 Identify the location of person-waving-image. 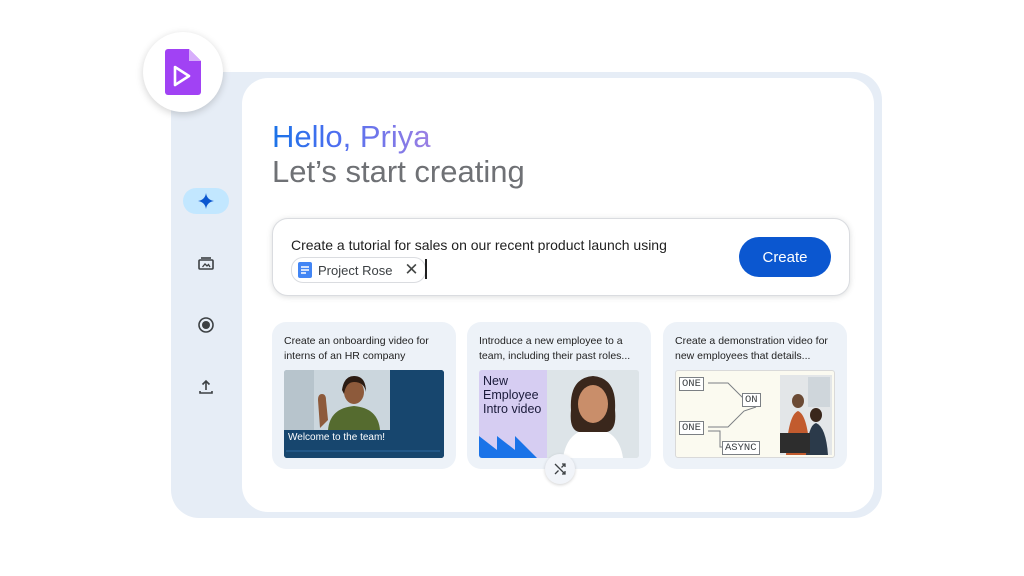
(364, 414).